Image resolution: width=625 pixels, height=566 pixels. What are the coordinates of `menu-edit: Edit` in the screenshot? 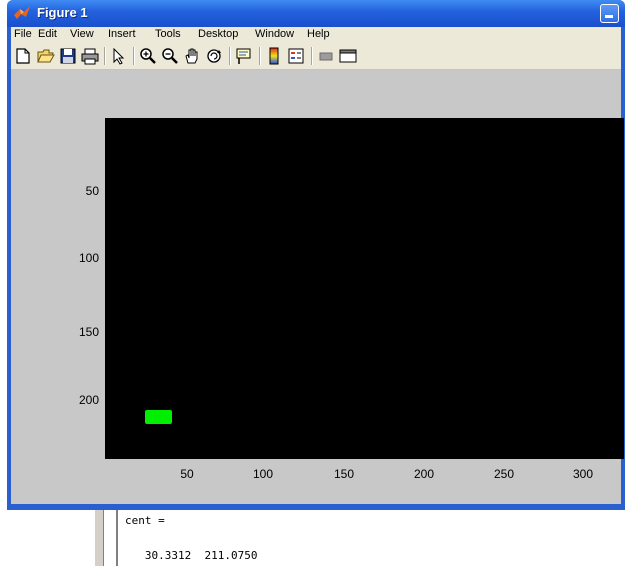 It's located at (47, 34).